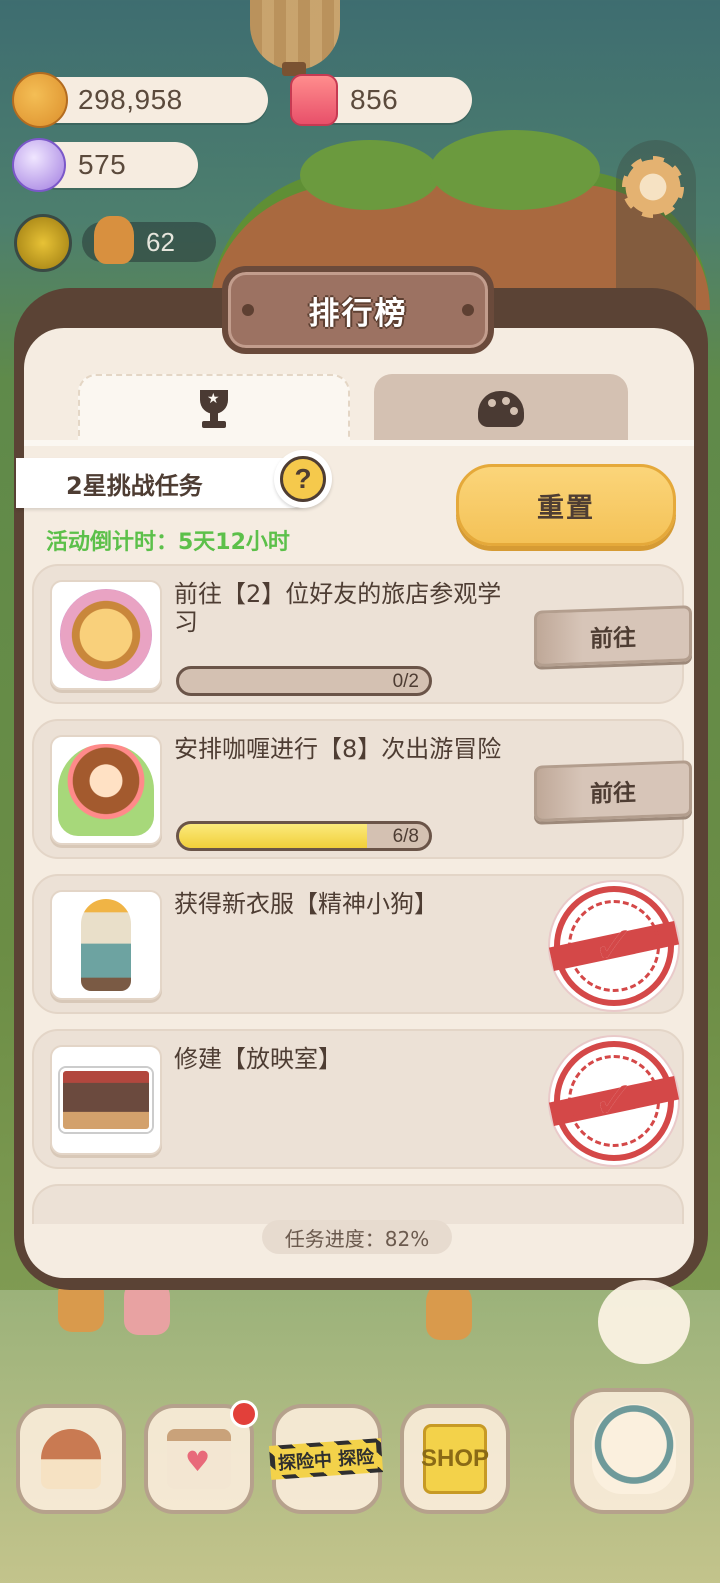  Describe the element at coordinates (160, 241) in the screenshot. I see `gingerbread-count: 62` at that location.